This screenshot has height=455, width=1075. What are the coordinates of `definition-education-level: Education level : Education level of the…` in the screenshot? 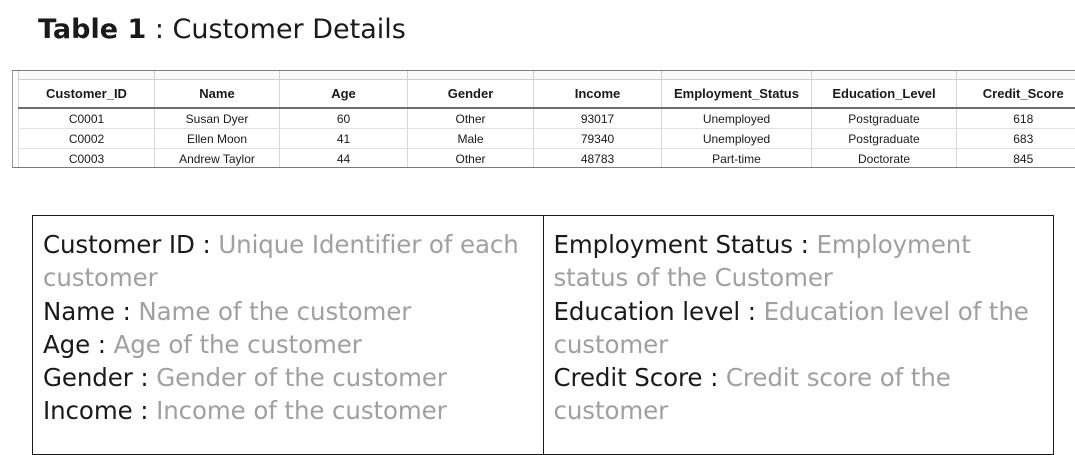 It's located at (804, 328).